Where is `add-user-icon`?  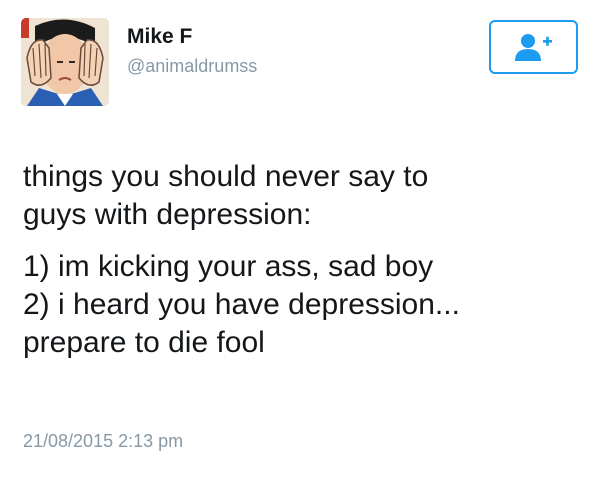 add-user-icon is located at coordinates (533, 47).